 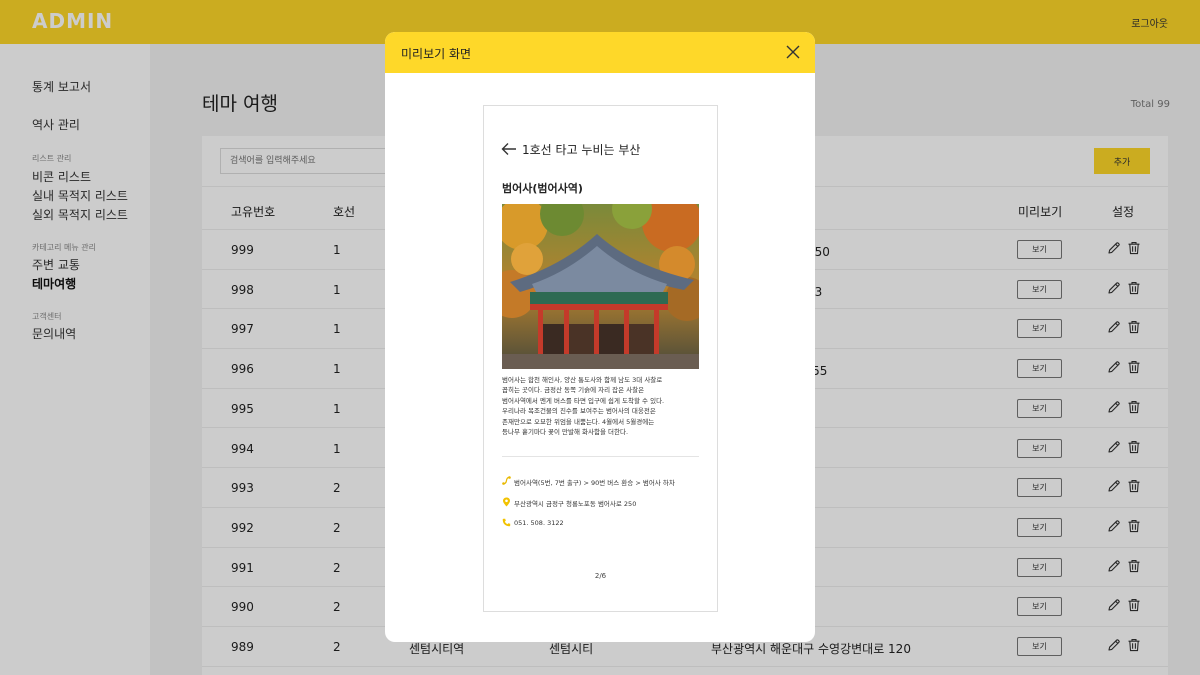 I want to click on temple-photo, so click(x=600, y=286).